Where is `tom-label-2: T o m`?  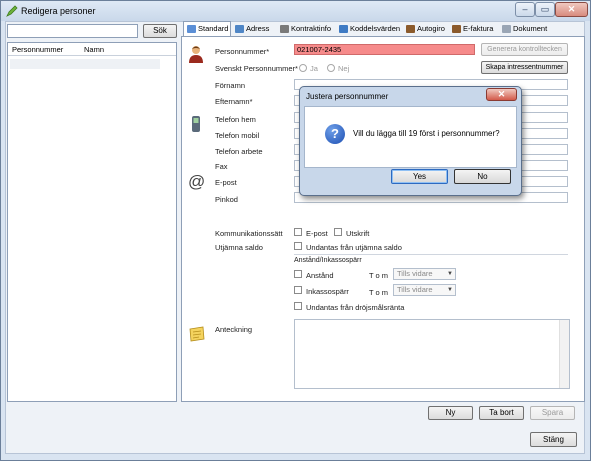 tom-label-2: T o m is located at coordinates (379, 292).